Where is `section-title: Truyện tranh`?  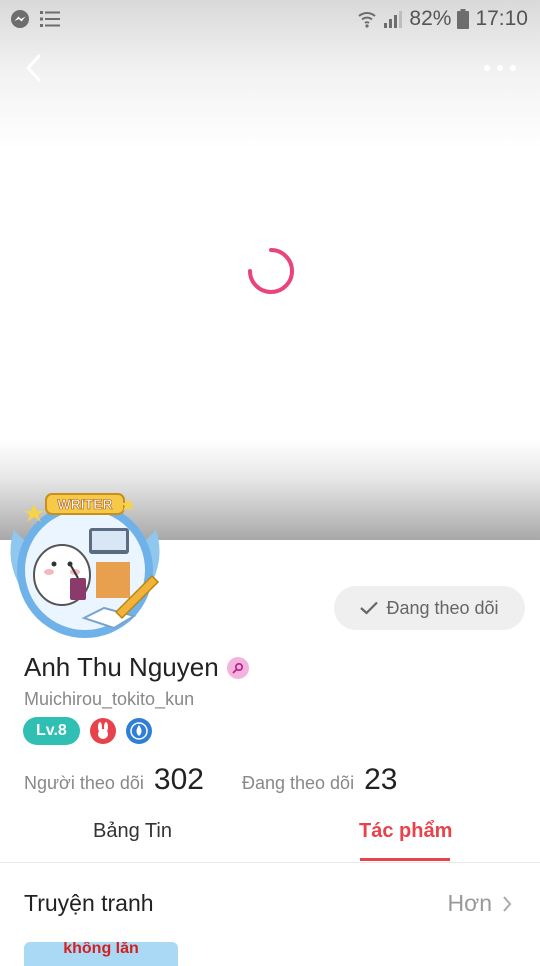 section-title: Truyện tranh is located at coordinates (89, 903).